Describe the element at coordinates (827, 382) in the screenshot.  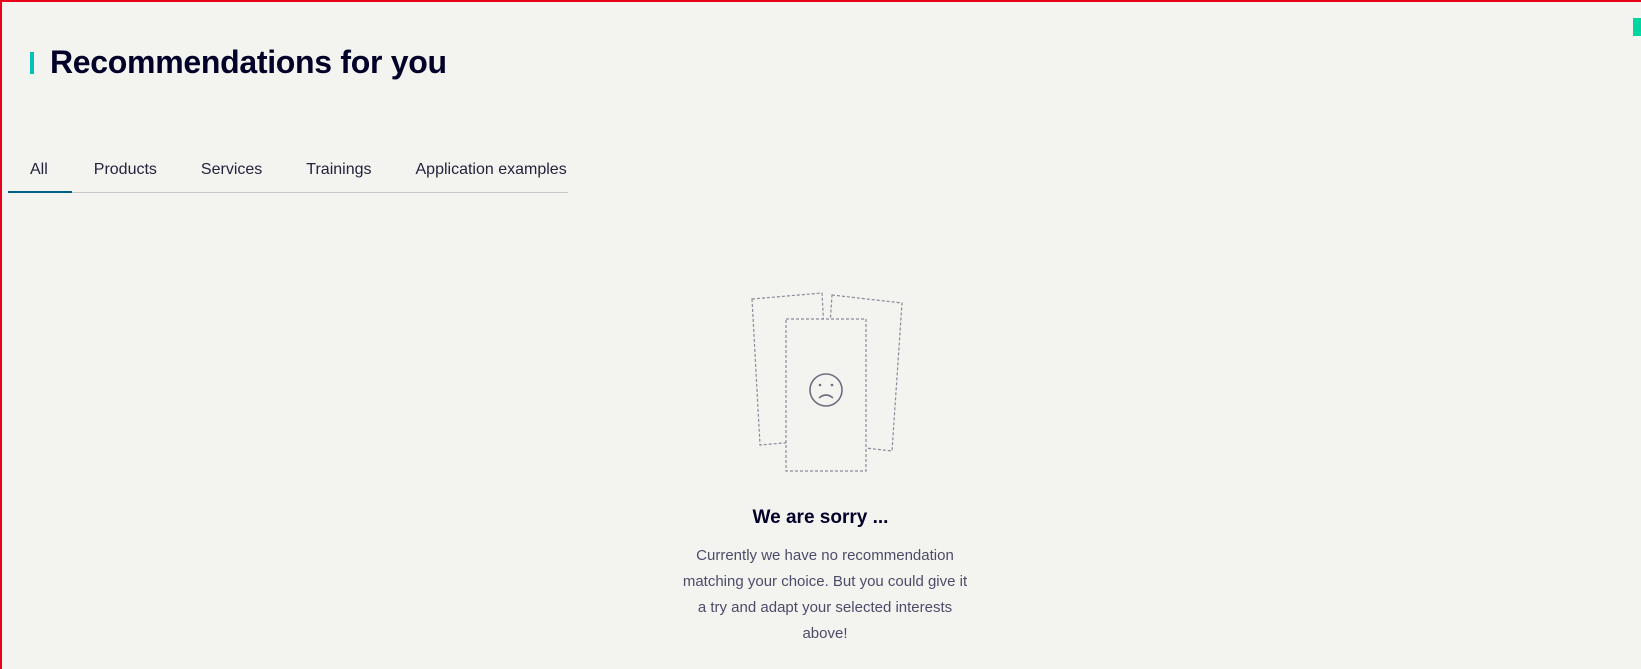
I see `empty-cards-illustration` at that location.